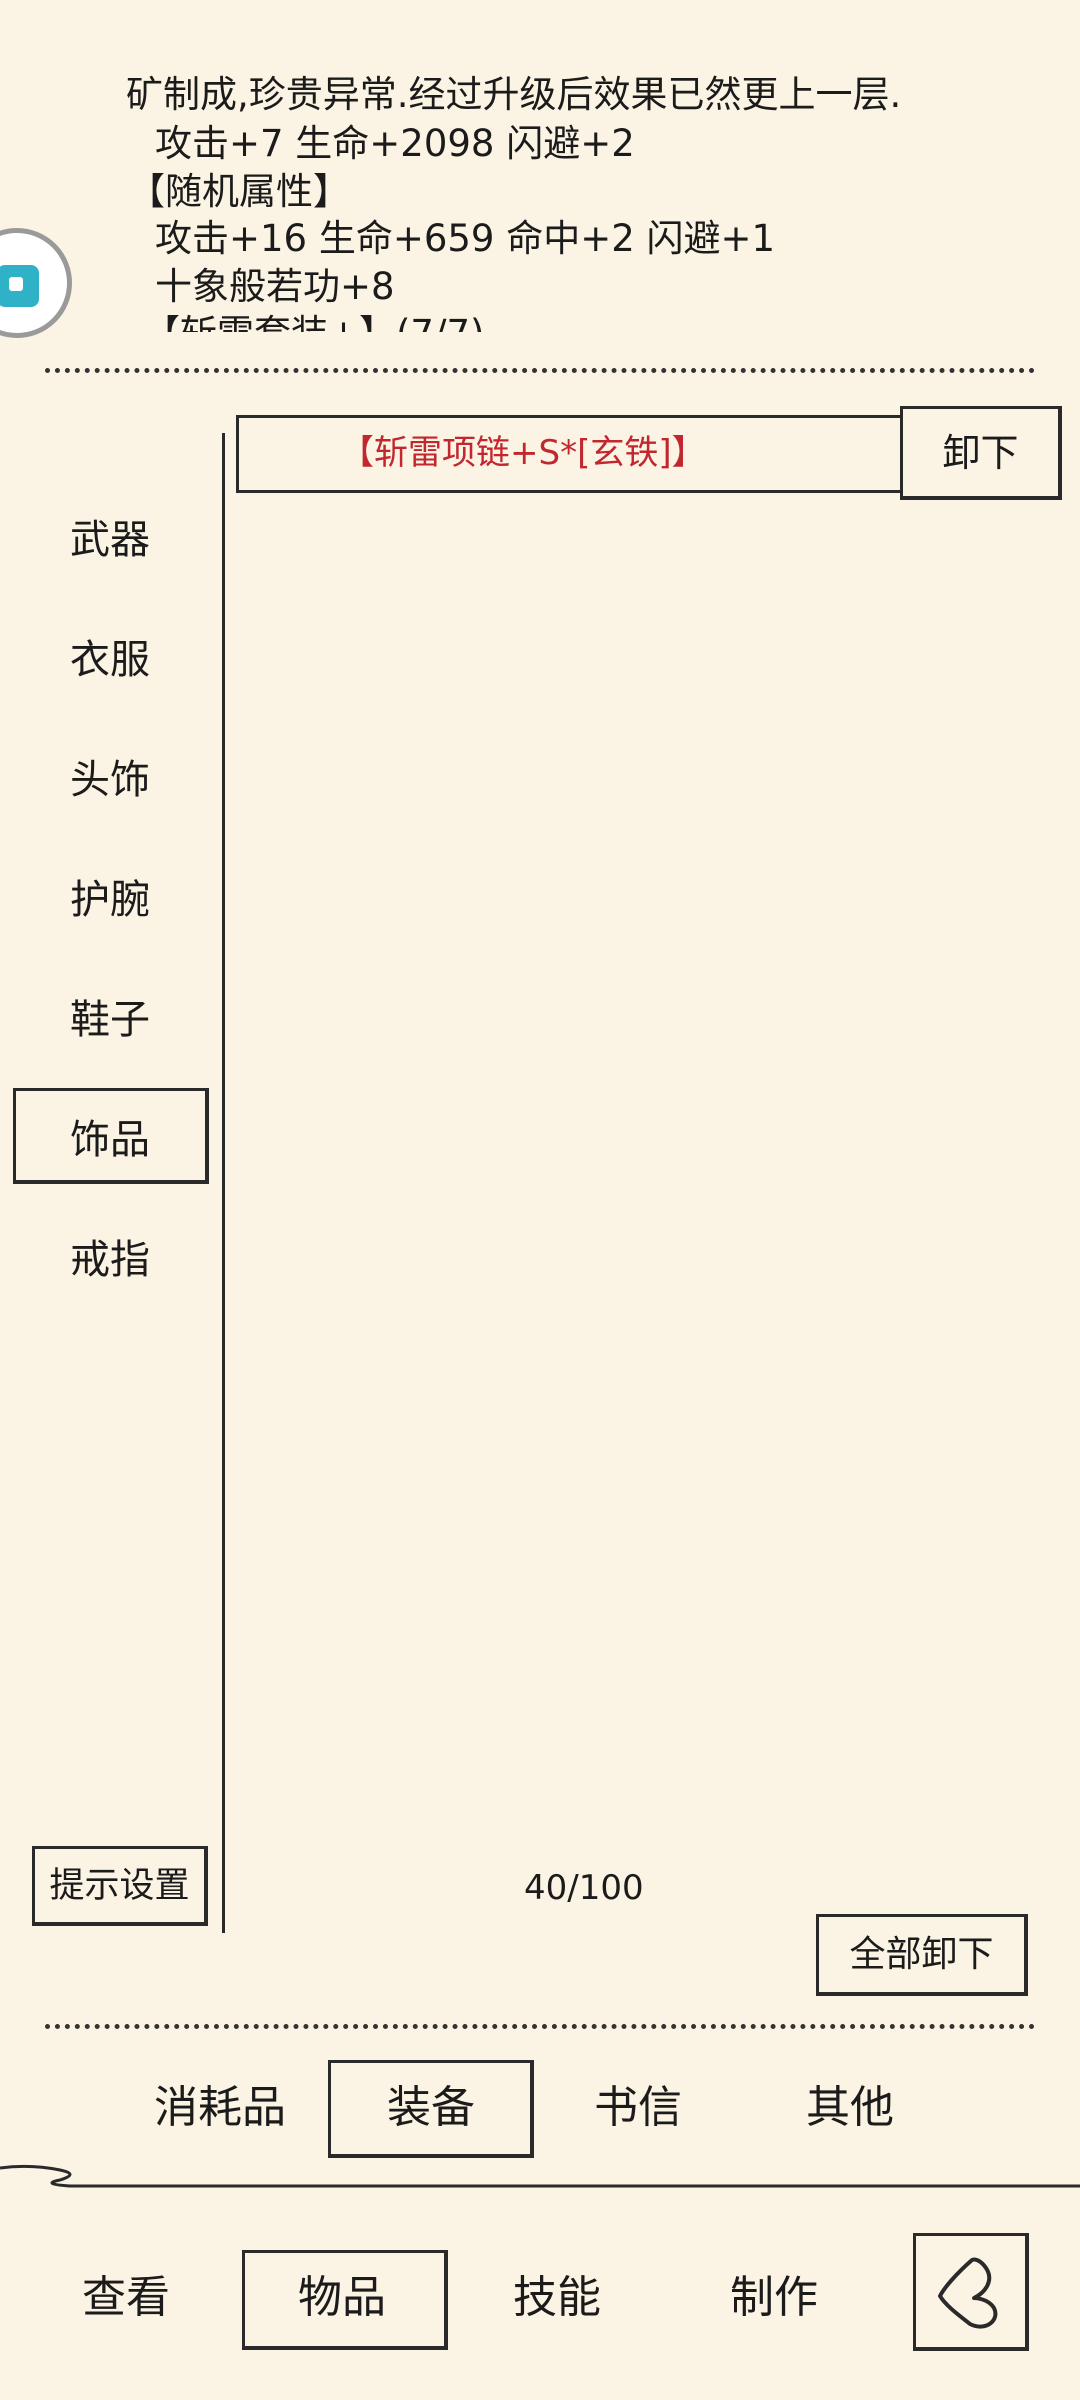  Describe the element at coordinates (239, 191) in the screenshot. I see `description-line: 【随机属性】` at that location.